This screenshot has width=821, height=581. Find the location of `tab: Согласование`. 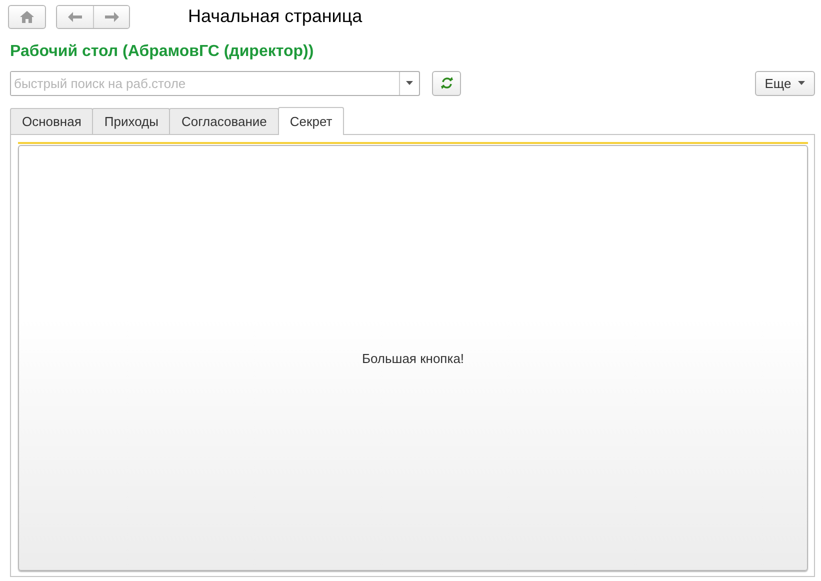

tab: Согласование is located at coordinates (224, 121).